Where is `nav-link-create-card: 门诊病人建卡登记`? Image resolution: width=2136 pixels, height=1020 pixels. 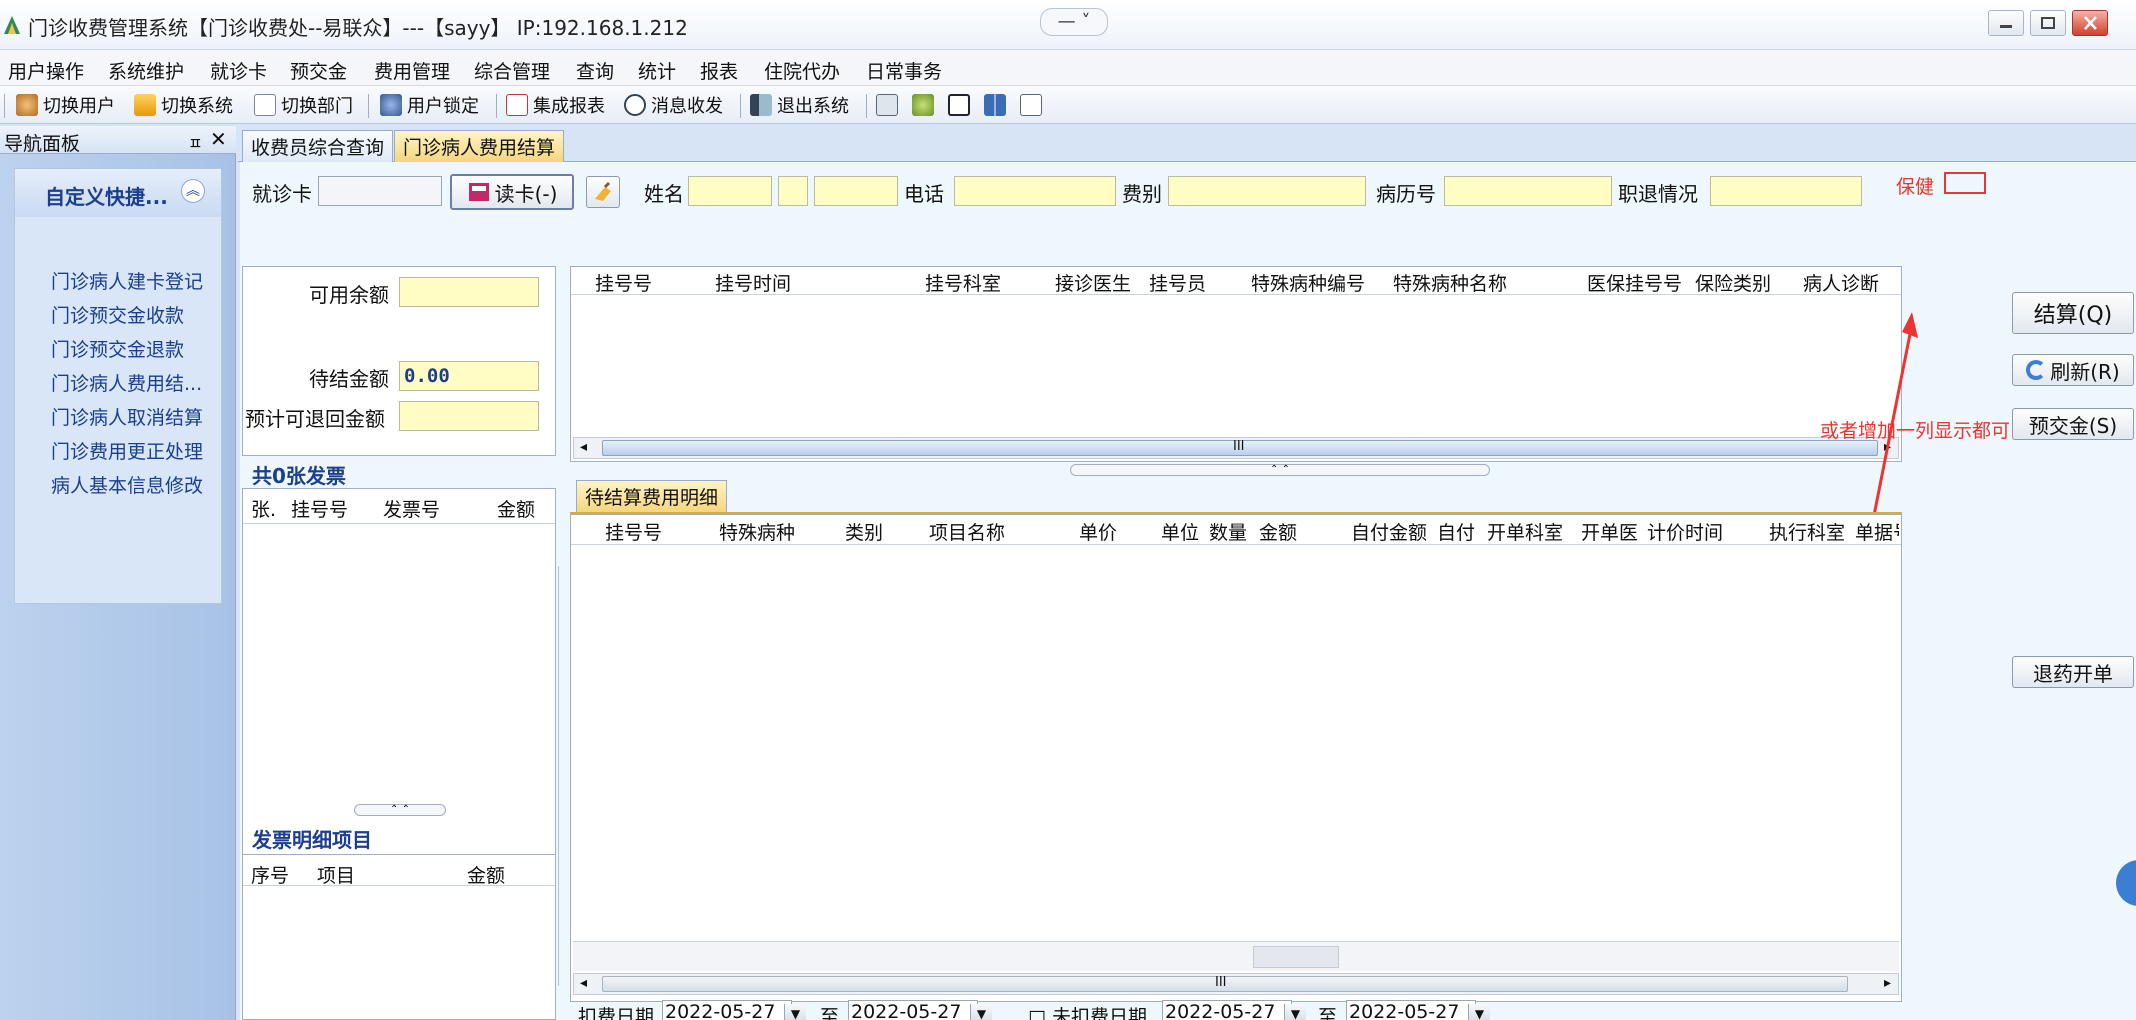 nav-link-create-card: 门诊病人建卡登记 is located at coordinates (127, 280).